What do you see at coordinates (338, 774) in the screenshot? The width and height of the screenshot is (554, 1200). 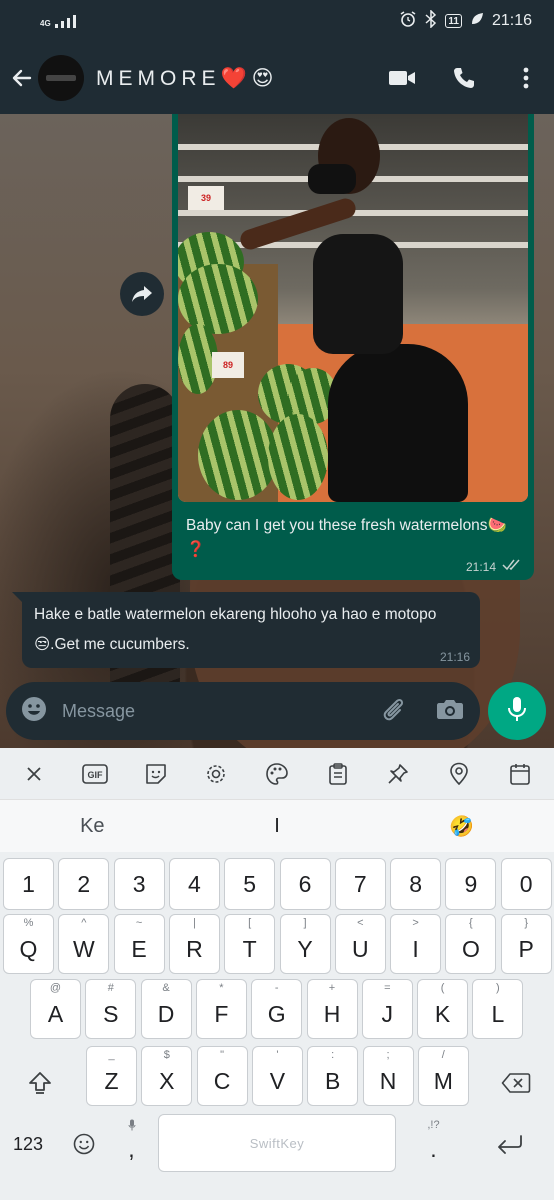 I see `clipboard-icon` at bounding box center [338, 774].